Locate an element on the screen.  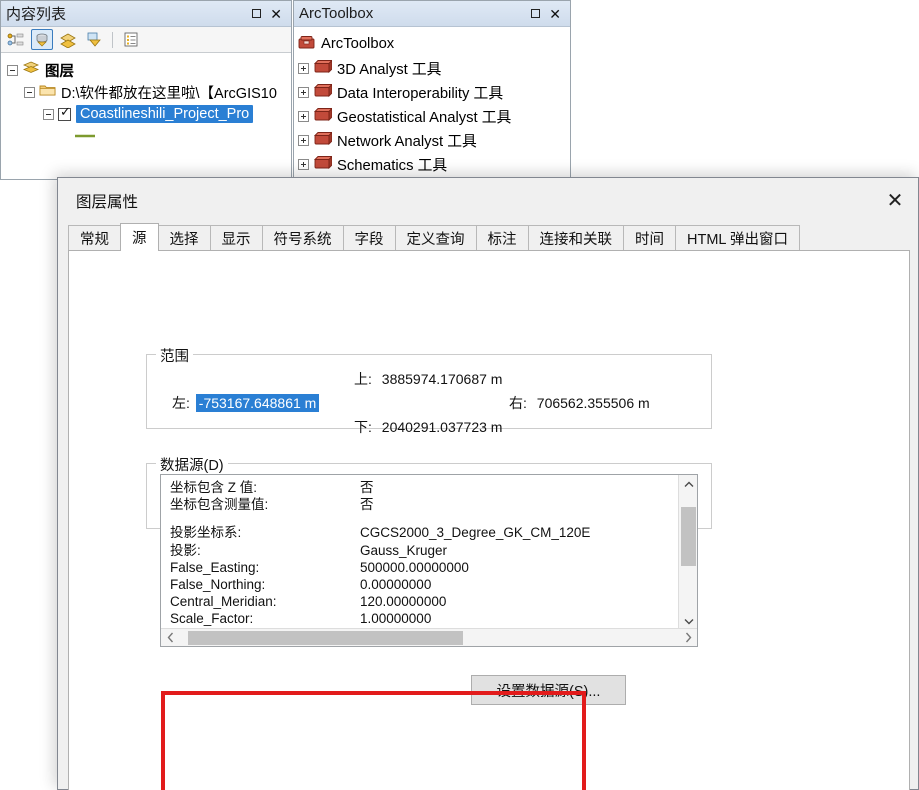
list-by-visibility-icon is located at coordinates (68, 39).